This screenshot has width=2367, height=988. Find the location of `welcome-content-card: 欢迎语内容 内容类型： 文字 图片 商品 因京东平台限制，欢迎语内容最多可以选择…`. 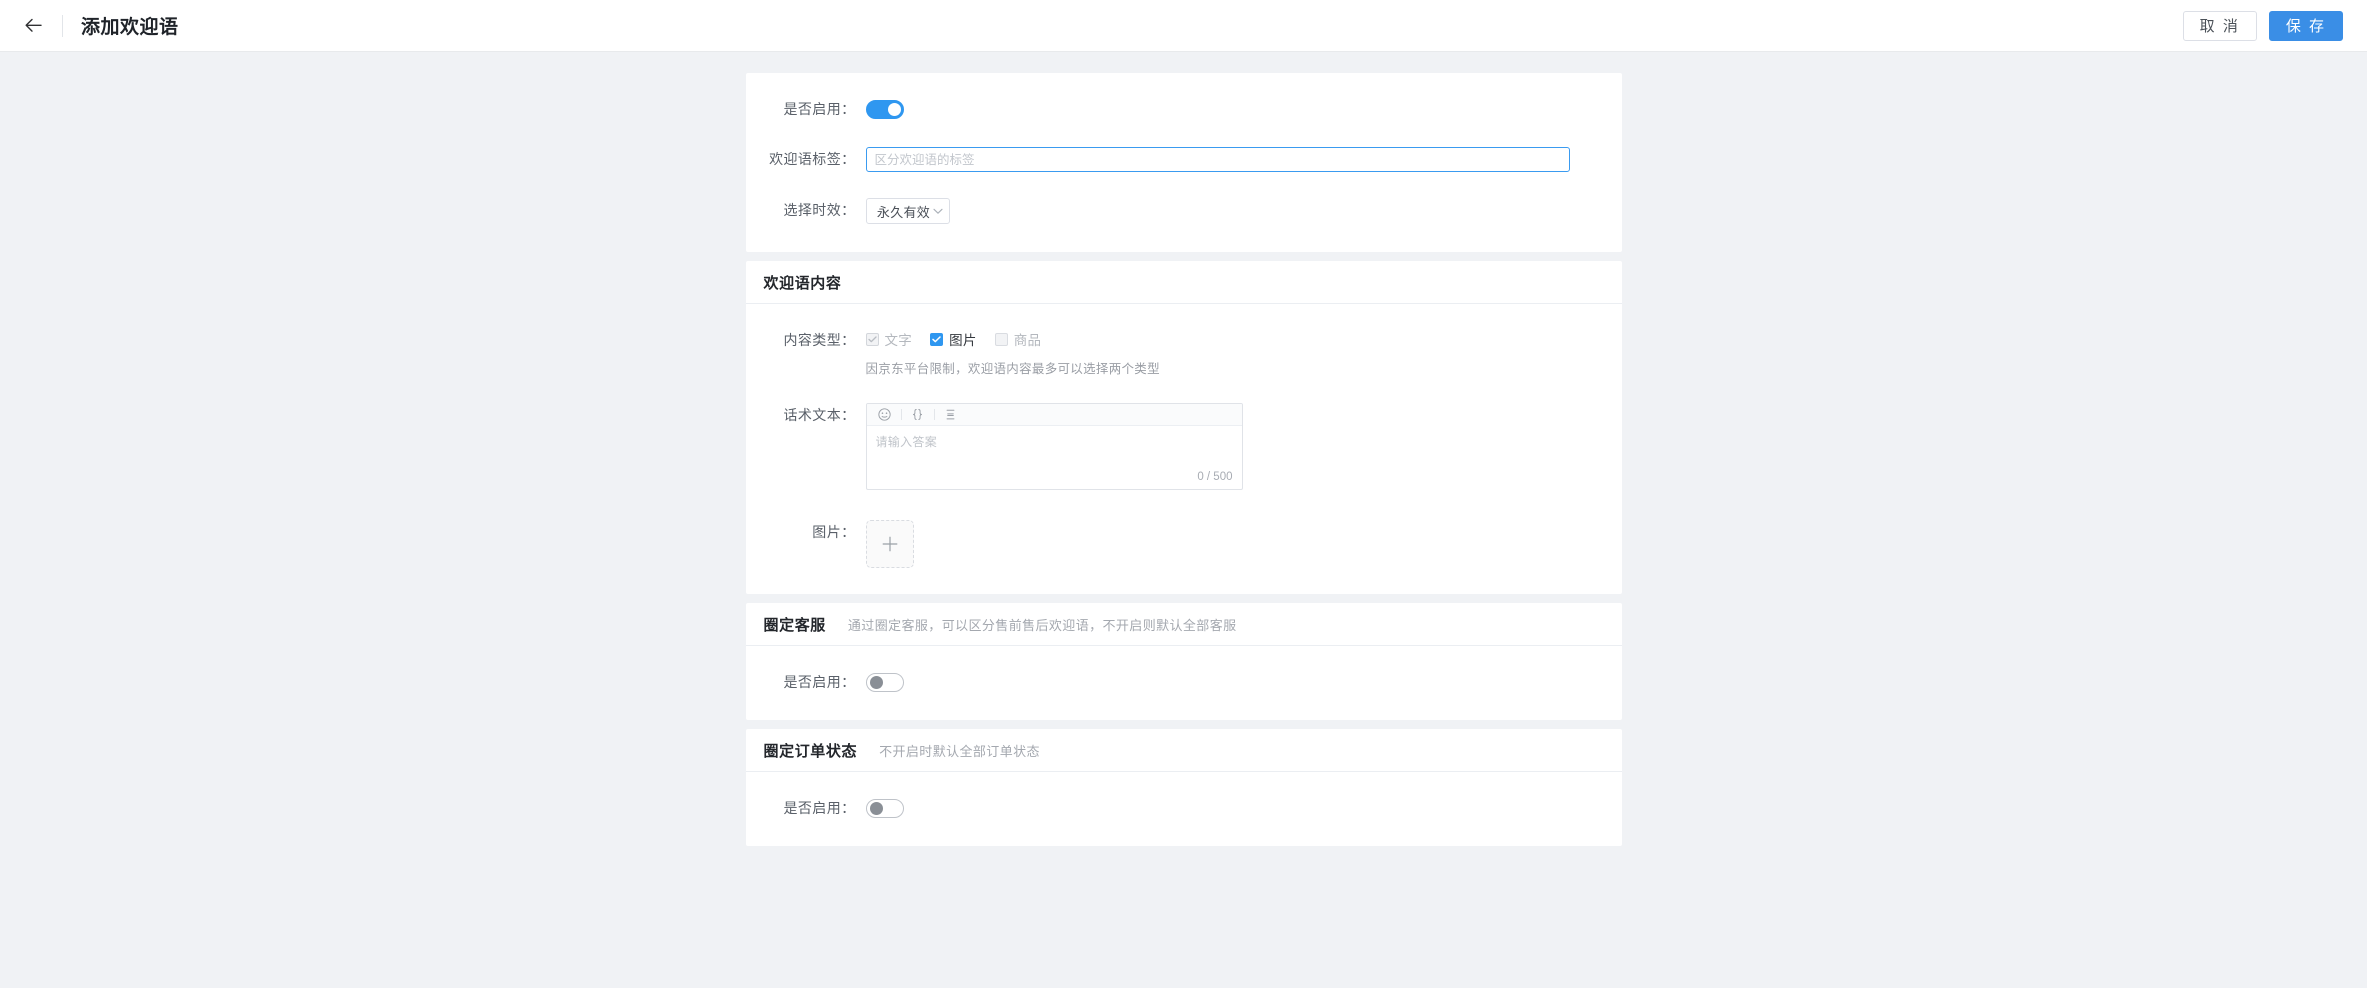

welcome-content-card: 欢迎语内容 内容类型： 文字 图片 商品 因京东平台限制，欢迎语内容最多可以选择… is located at coordinates (1183, 427).